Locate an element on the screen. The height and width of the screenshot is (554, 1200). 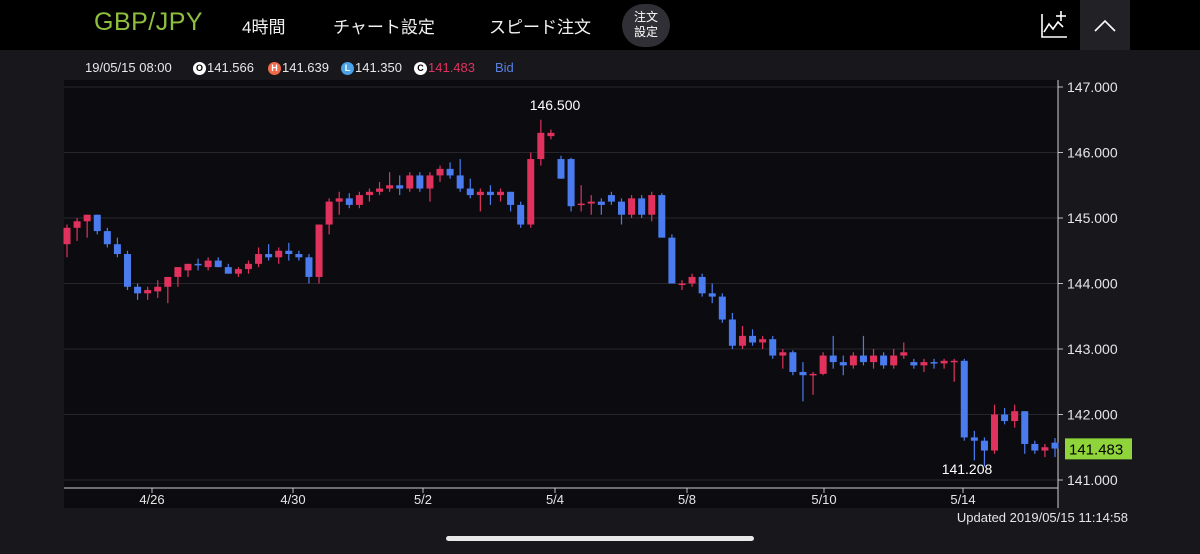
y-tick-label: 147.000 is located at coordinates (1092, 87).